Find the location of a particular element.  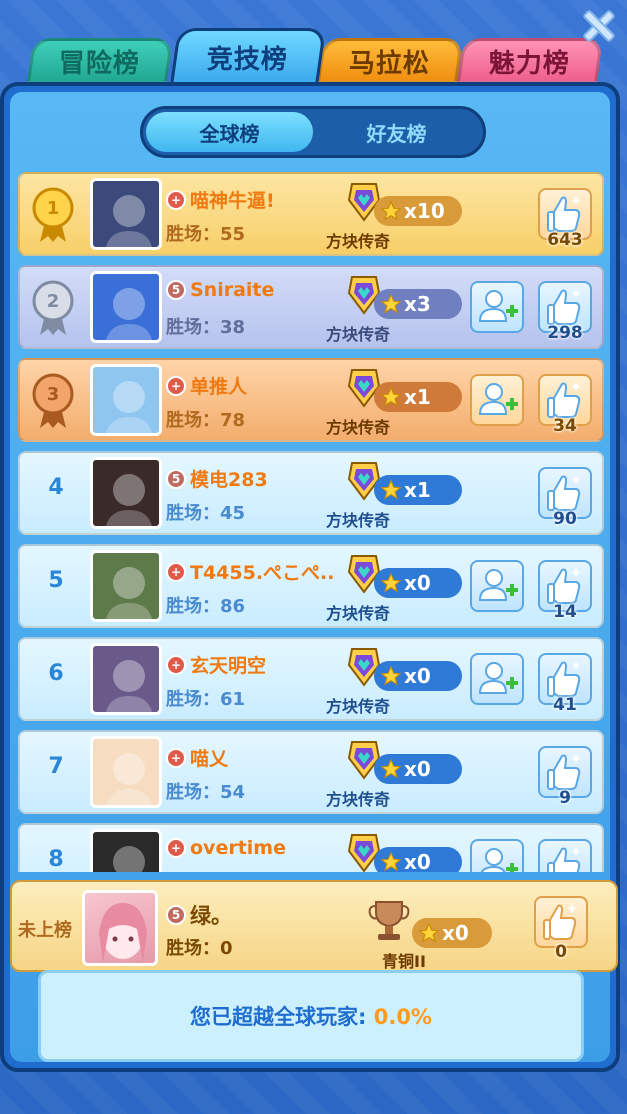

tab-marathon: 马拉松 is located at coordinates (390, 61).